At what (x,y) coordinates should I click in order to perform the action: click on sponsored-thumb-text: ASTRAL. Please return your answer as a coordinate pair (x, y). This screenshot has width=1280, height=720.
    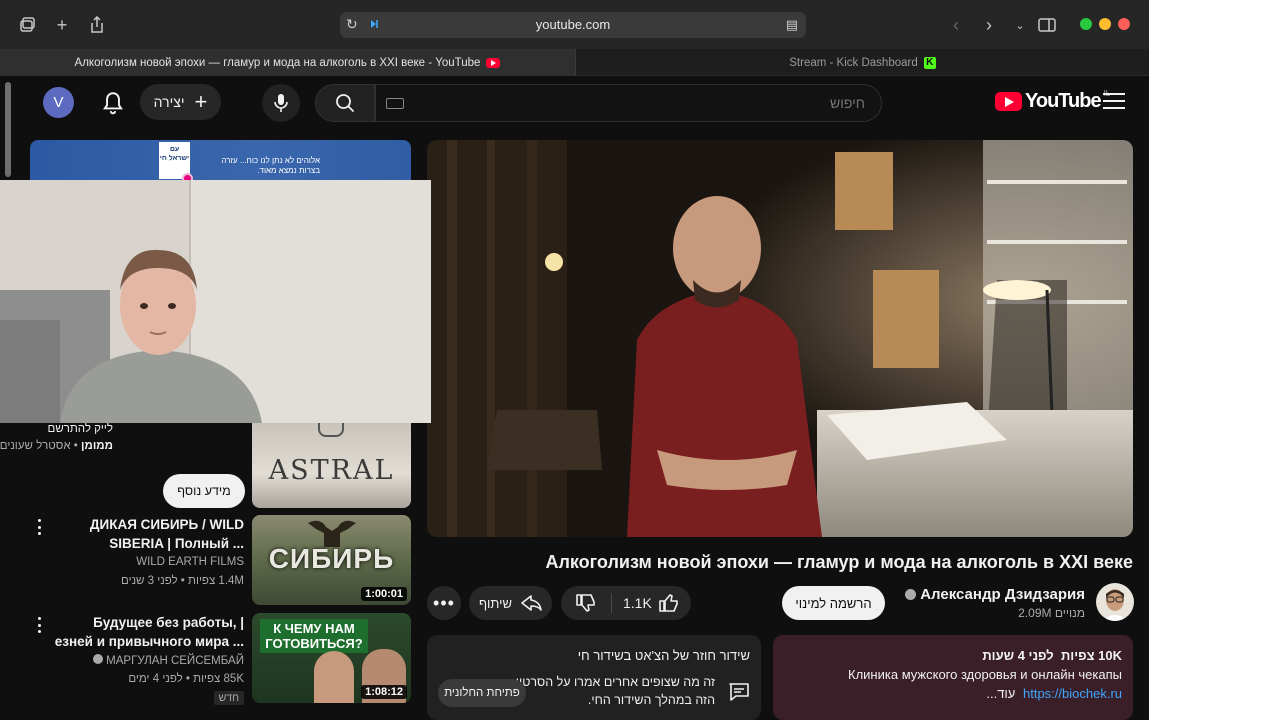
    Looking at the image, I should click on (331, 470).